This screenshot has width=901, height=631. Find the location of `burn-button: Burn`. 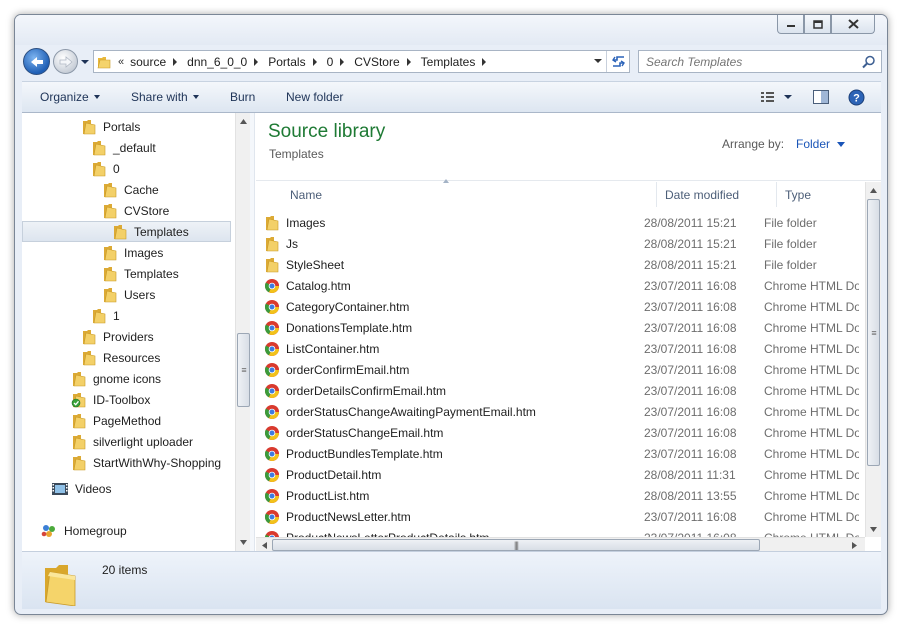

burn-button: Burn is located at coordinates (242, 97).